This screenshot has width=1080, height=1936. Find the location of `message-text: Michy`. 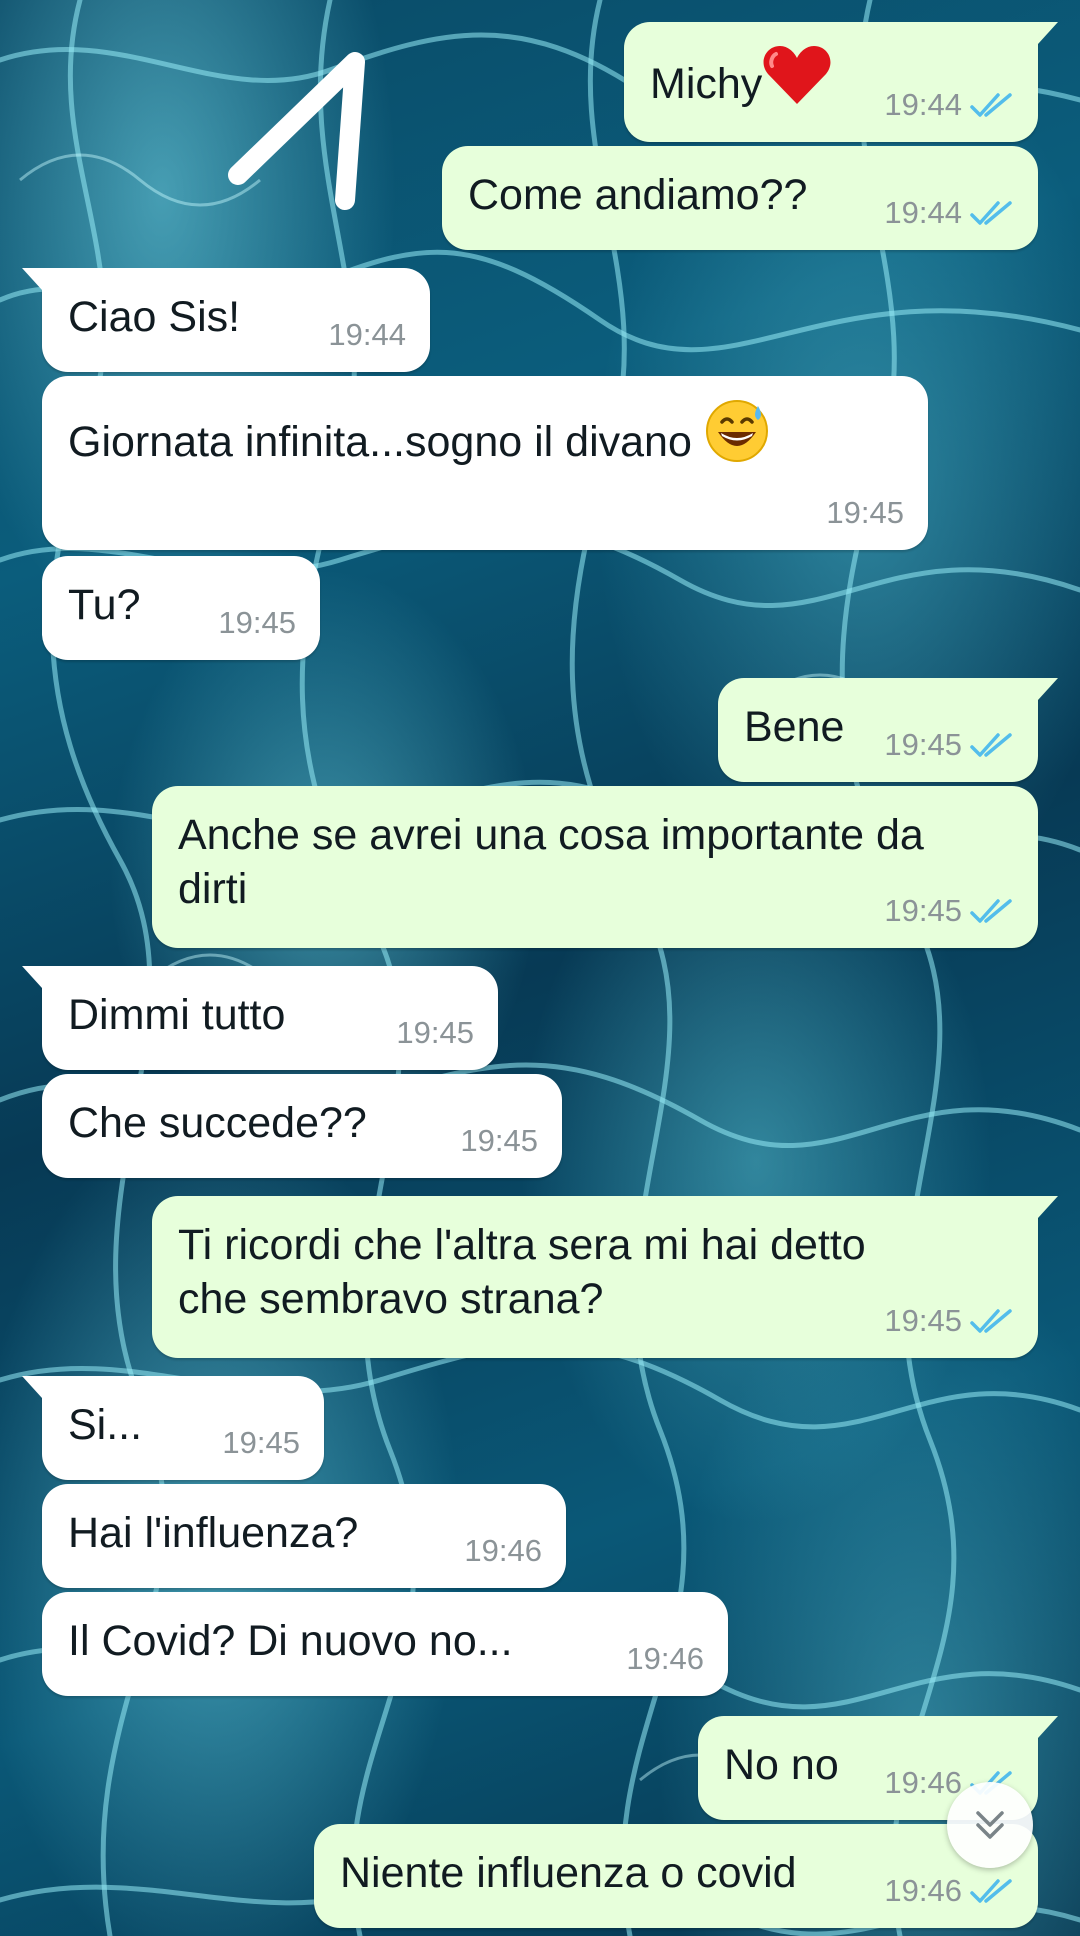

message-text: Michy is located at coordinates (706, 84).